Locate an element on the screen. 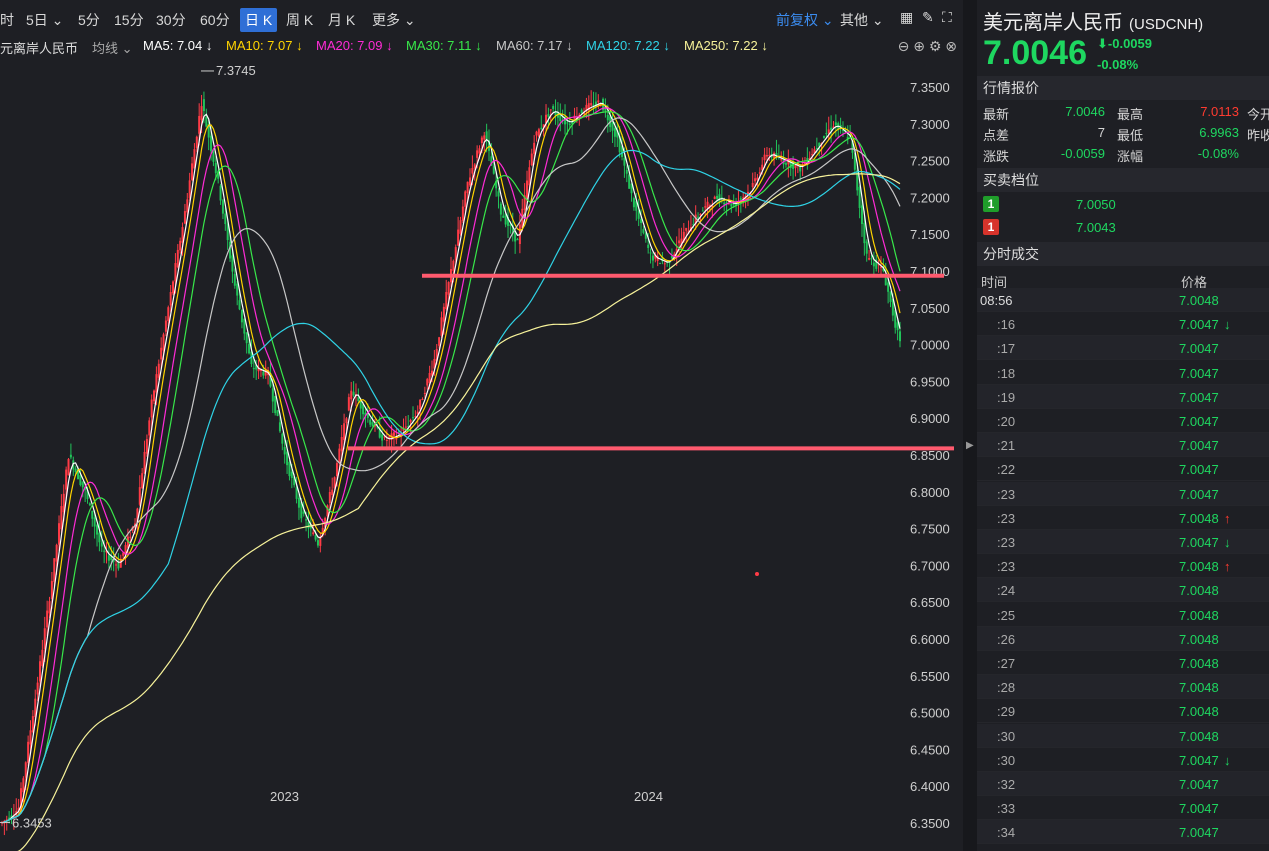 The height and width of the screenshot is (851, 1269). trade-time: :33 is located at coordinates (1006, 809).